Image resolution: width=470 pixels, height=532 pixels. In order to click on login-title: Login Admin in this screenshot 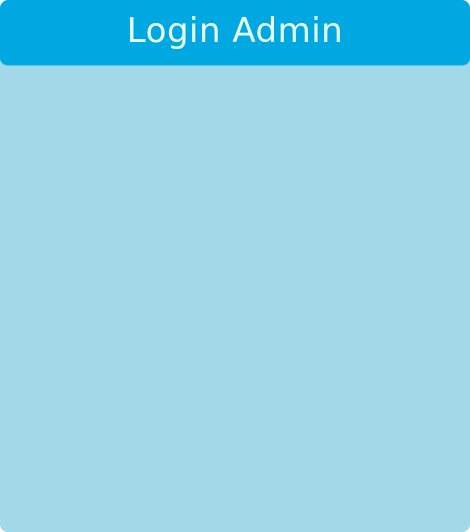, I will do `click(235, 30)`.